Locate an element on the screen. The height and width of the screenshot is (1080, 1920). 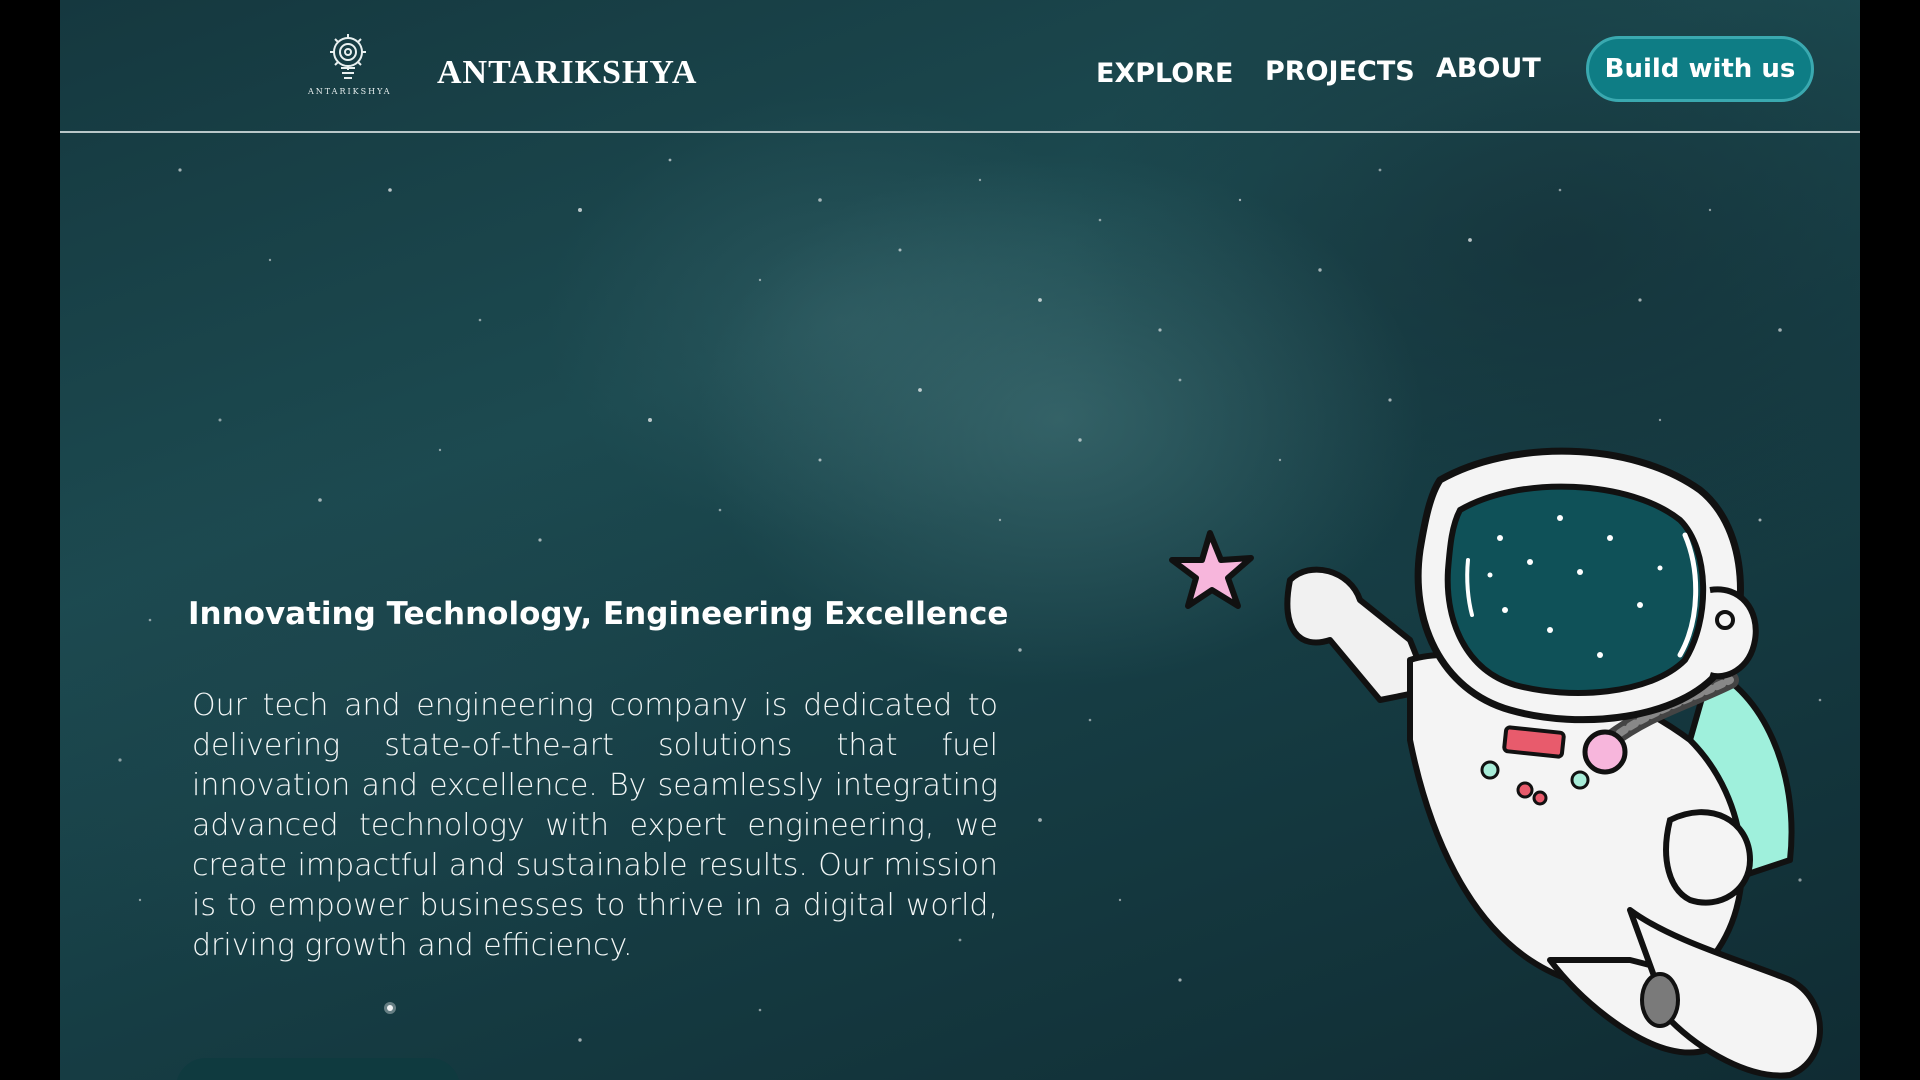
build-with-us-button: Build with us is located at coordinates (1700, 69).